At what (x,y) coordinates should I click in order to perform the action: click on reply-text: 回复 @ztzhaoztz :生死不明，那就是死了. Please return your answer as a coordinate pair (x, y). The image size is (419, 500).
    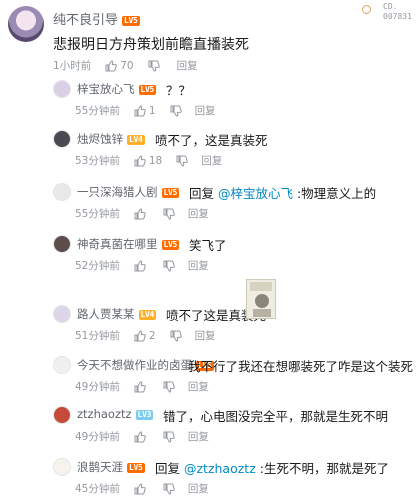
    Looking at the image, I should click on (272, 467).